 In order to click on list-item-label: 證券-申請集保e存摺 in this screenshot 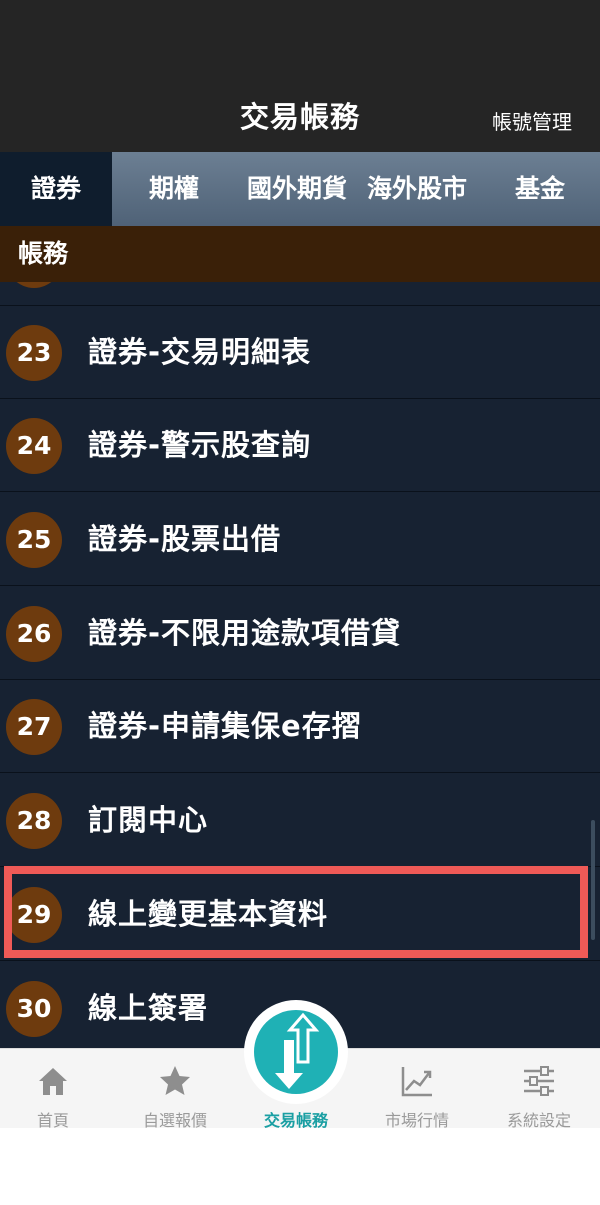, I will do `click(225, 726)`.